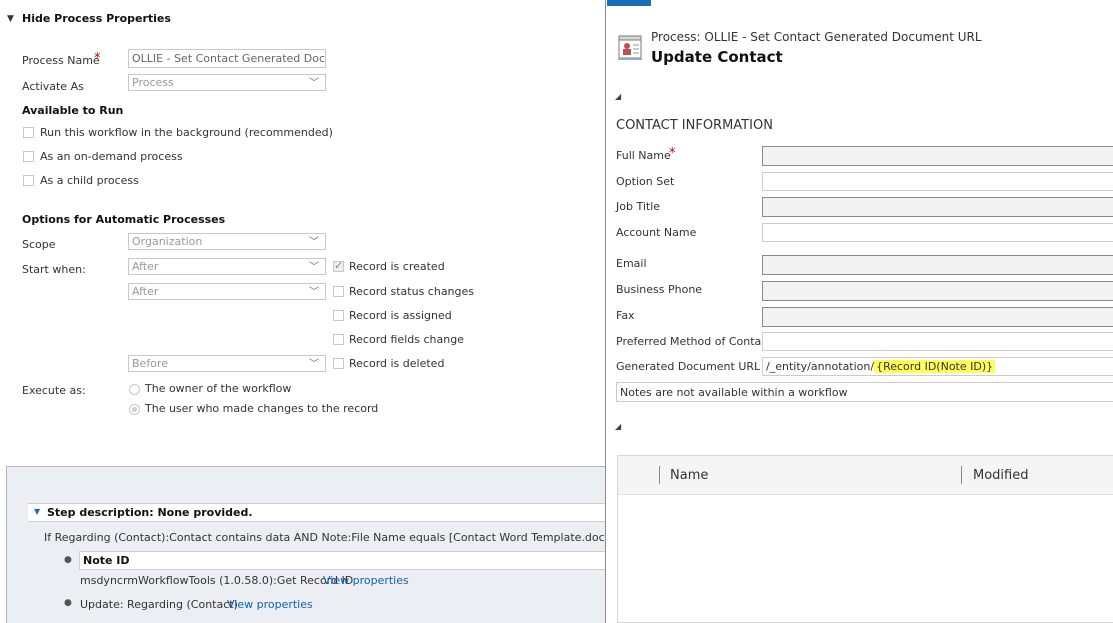 This screenshot has height=623, width=1113. I want to click on column-name-header: Name, so click(689, 475).